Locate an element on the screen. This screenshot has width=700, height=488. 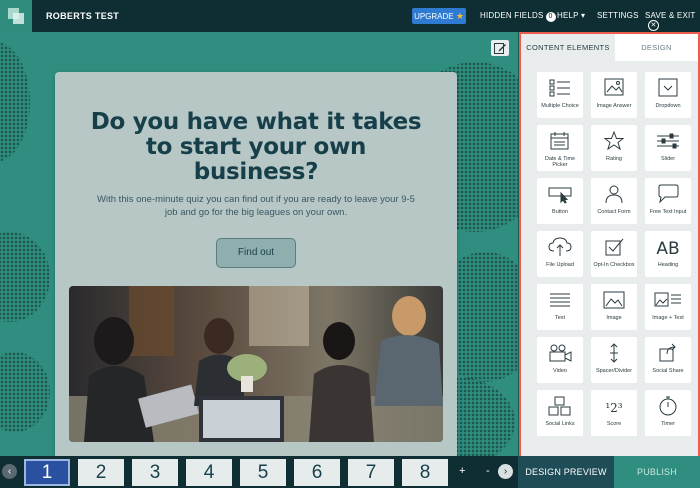
element-social-share: Social Share is located at coordinates (668, 360).